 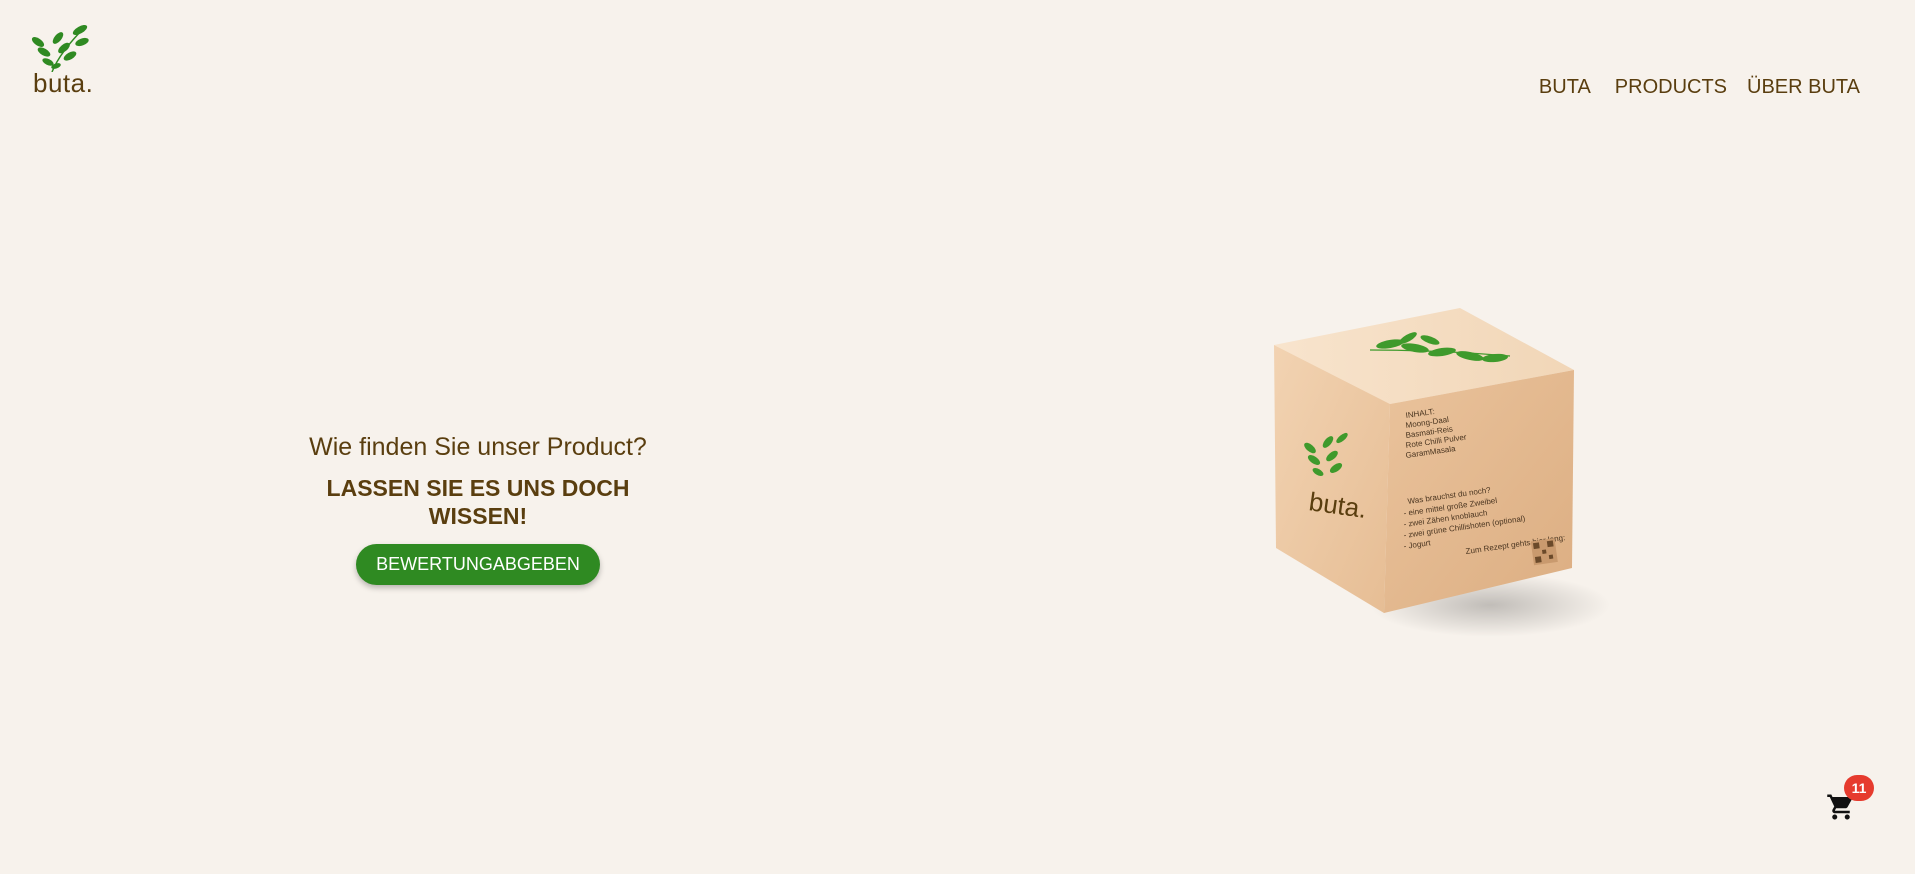 I want to click on main-nav: BUTA PRODUCTS ÜBER BUTA, so click(x=1699, y=87).